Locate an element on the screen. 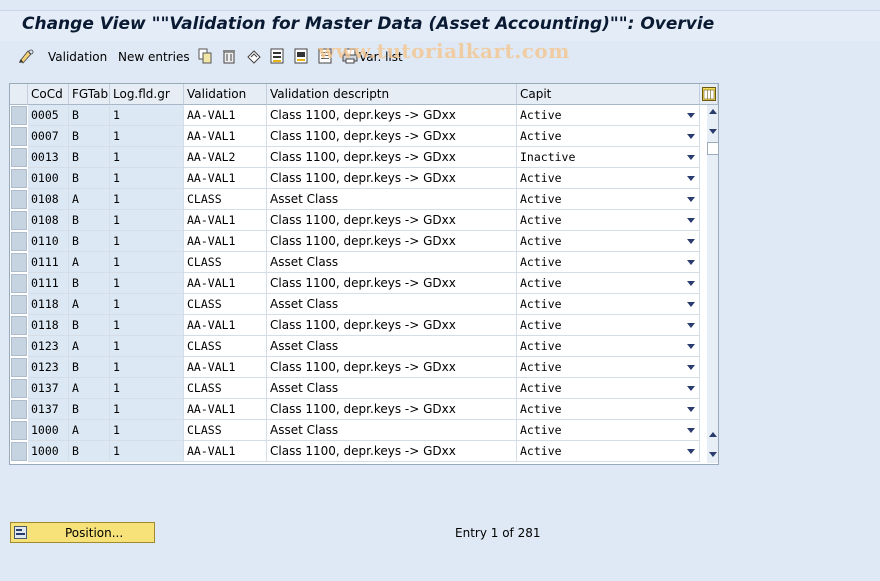  validation-button: Validation is located at coordinates (77, 57).